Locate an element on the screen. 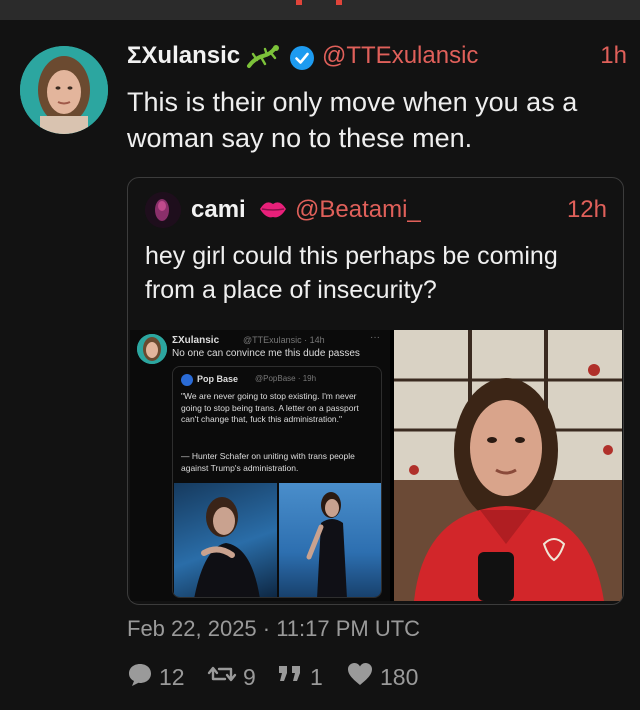  quoted-author-name: cami is located at coordinates (218, 210).